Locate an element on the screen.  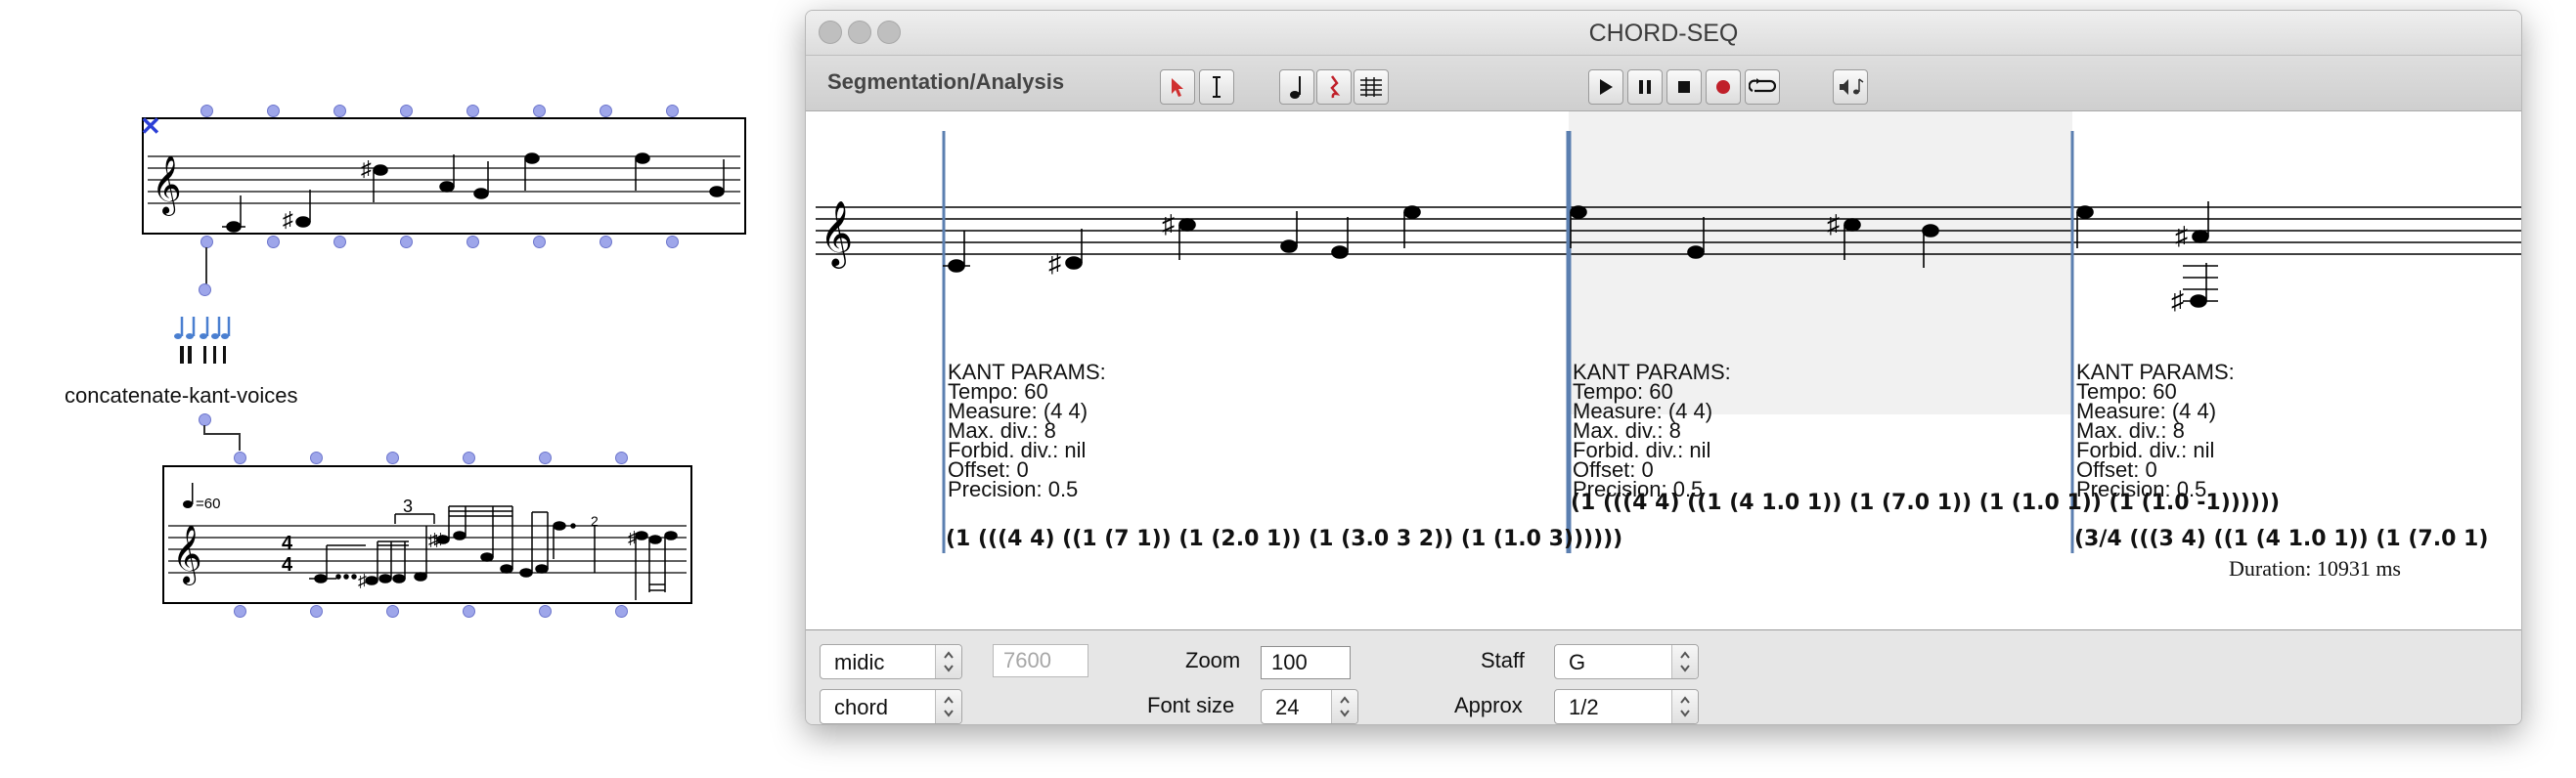
zoom-input: 100 is located at coordinates (1306, 662).